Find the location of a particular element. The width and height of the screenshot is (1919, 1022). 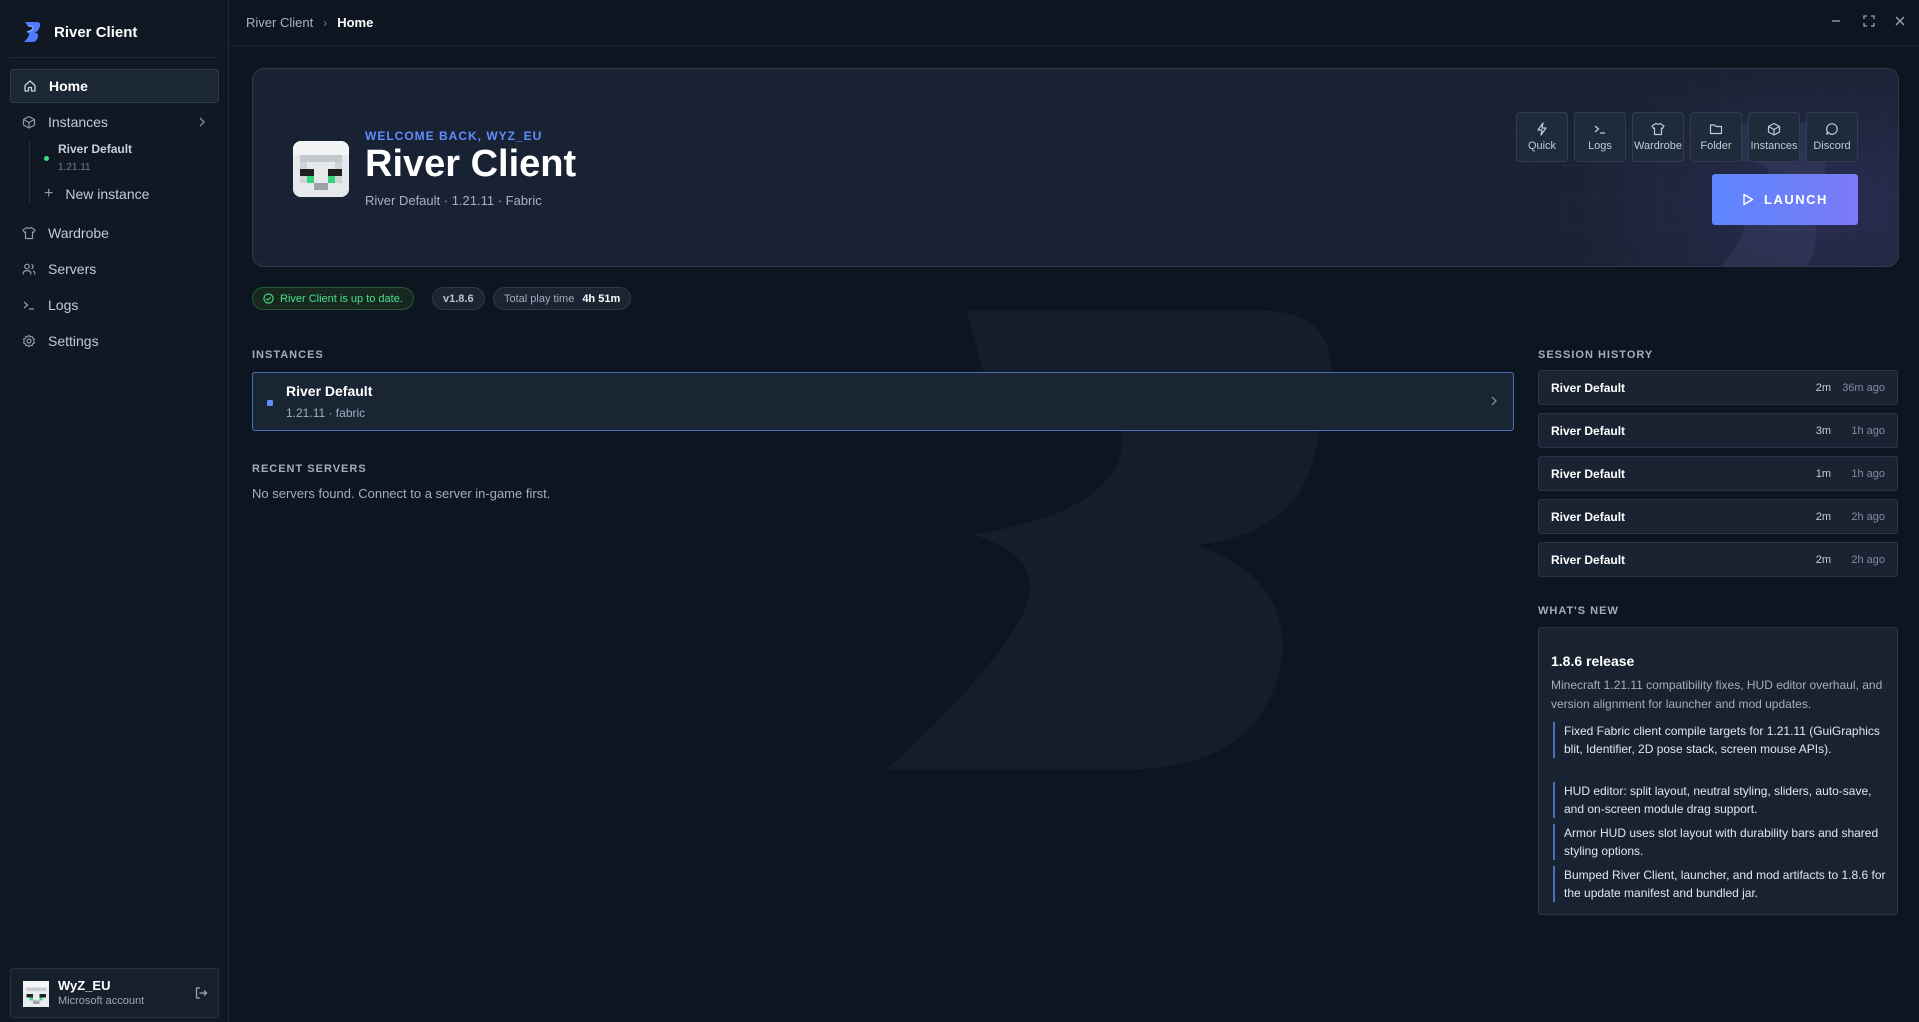

play-time-badge: Total play time 4h 51m is located at coordinates (562, 298).